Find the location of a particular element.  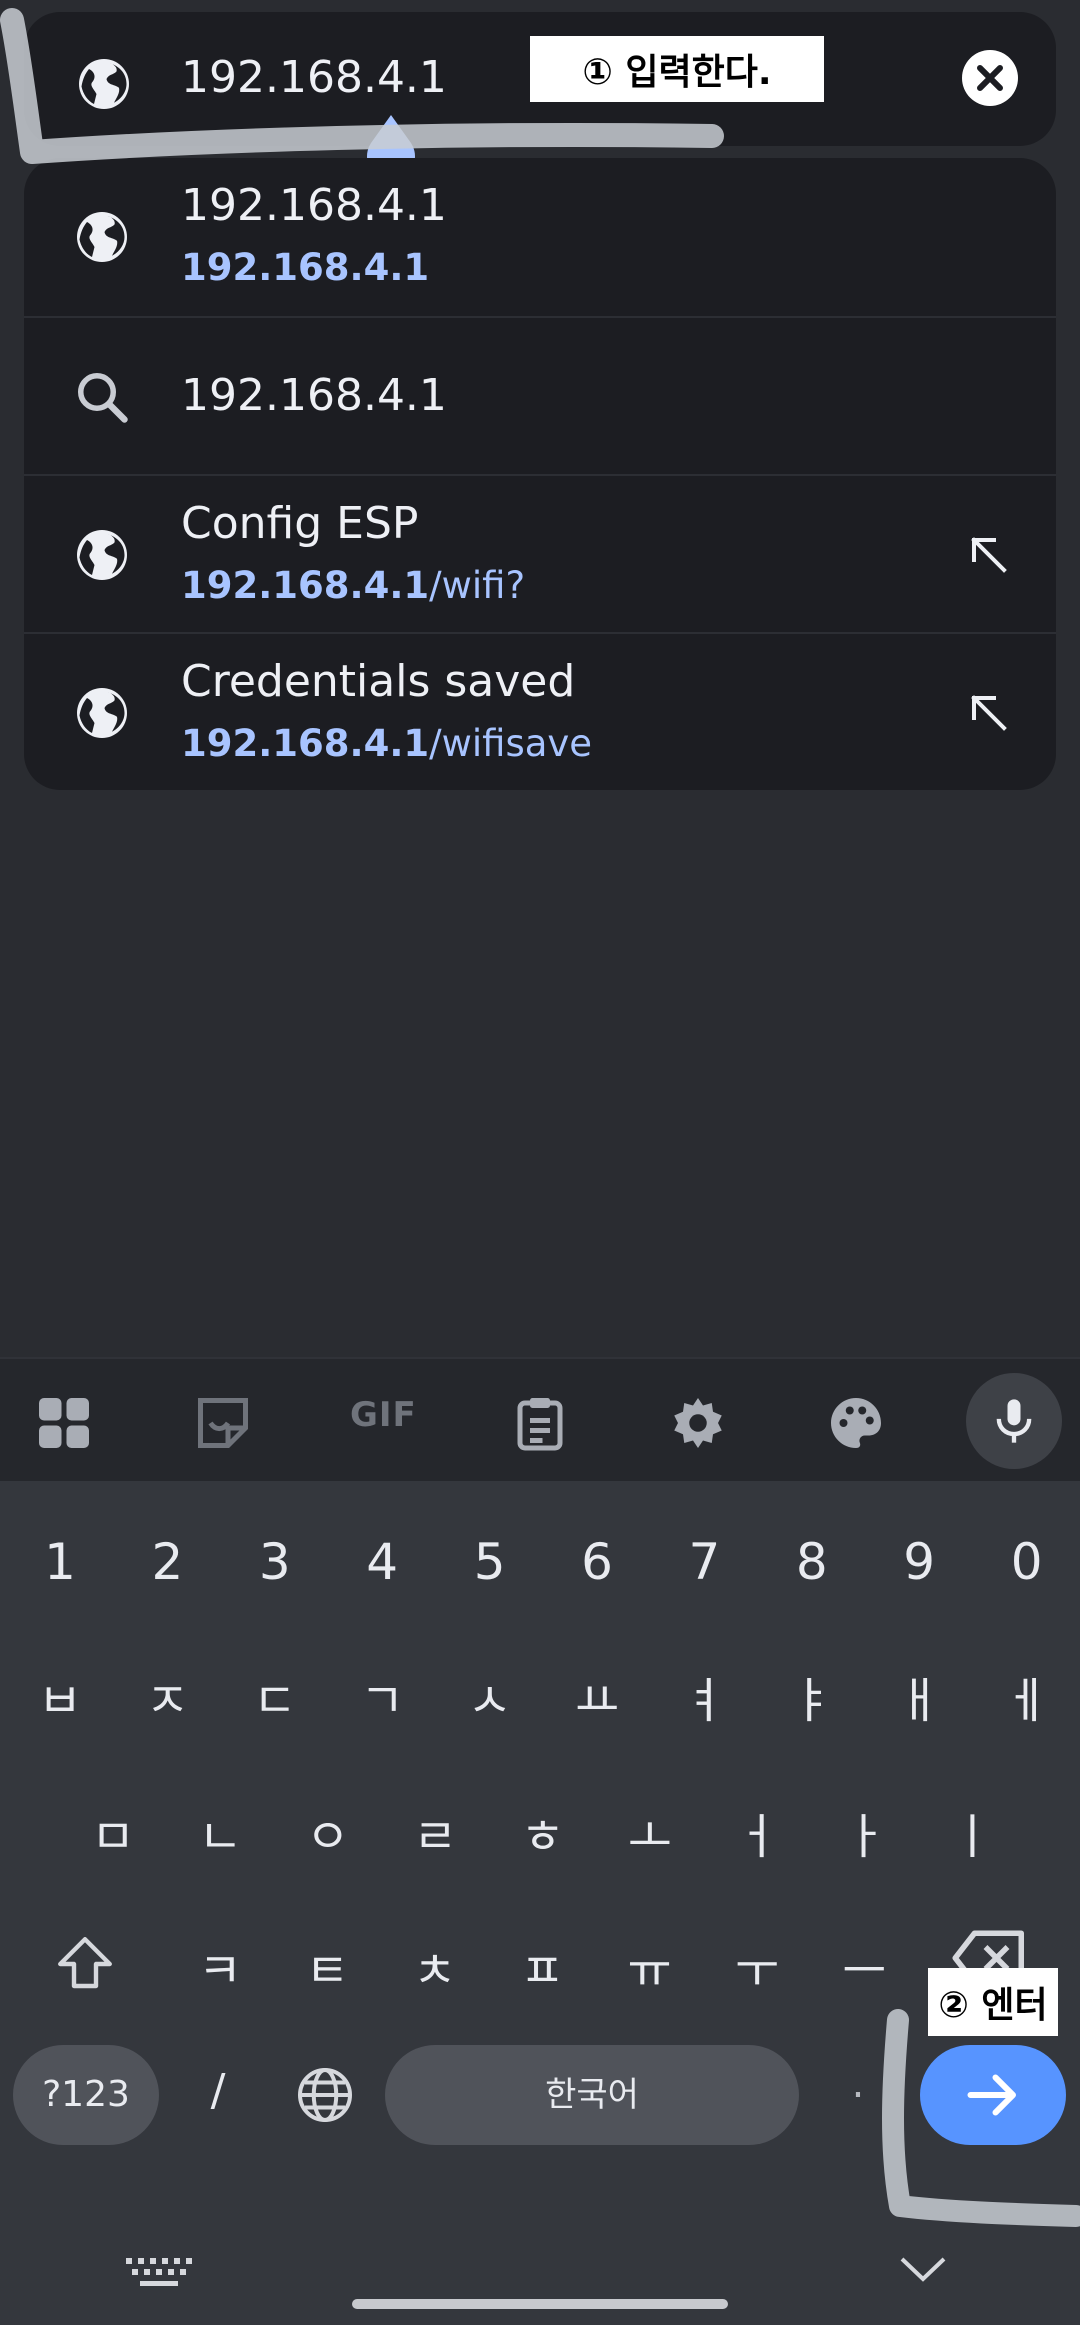

keyboard-switch-icon is located at coordinates (159, 2272).